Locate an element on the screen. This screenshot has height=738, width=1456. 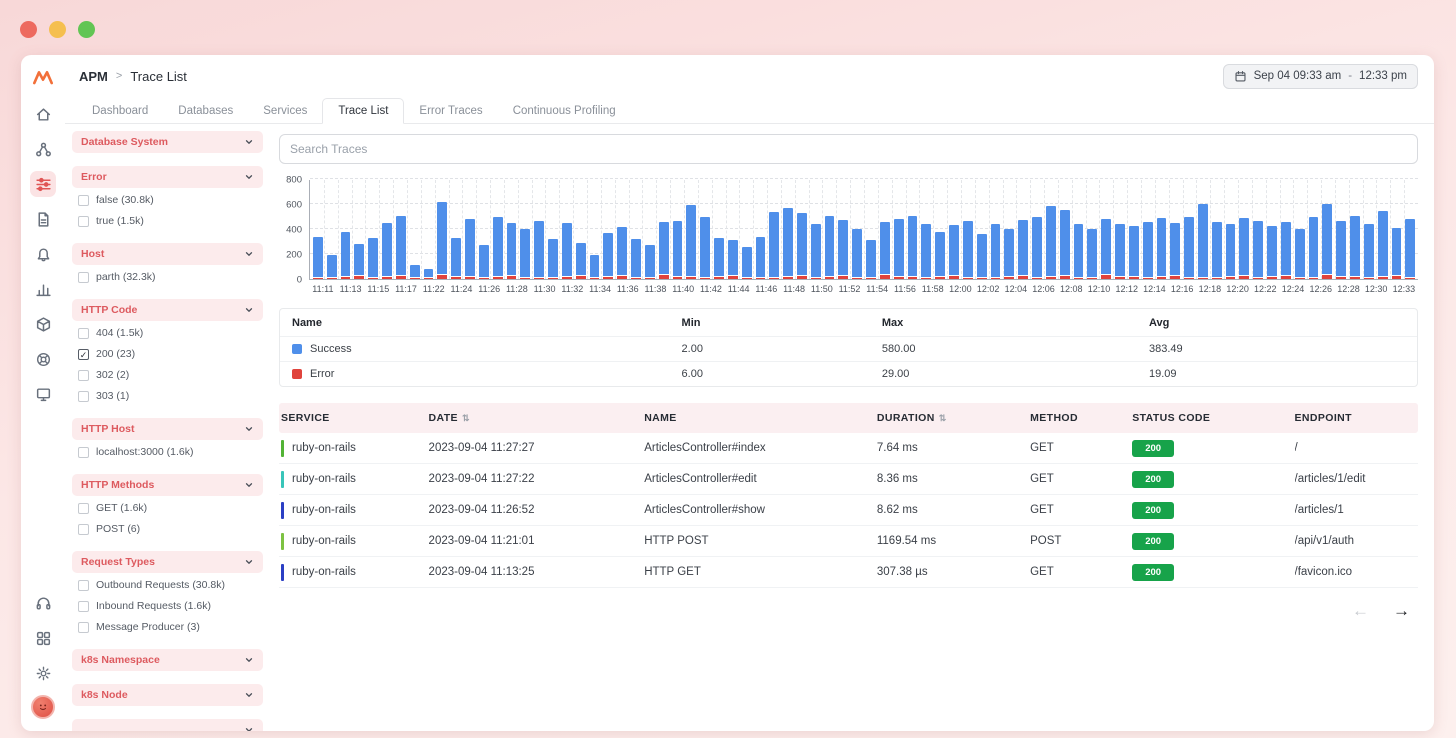
filter-section-header: k8s Node is located at coordinates (167, 695).